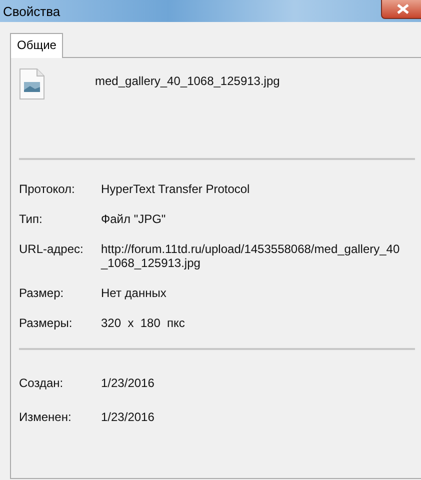 The height and width of the screenshot is (480, 421). Describe the element at coordinates (31, 219) in the screenshot. I see `property-label: Тип:` at that location.